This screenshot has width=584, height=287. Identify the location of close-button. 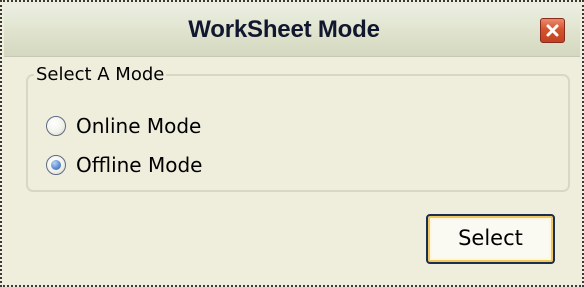
(552, 30).